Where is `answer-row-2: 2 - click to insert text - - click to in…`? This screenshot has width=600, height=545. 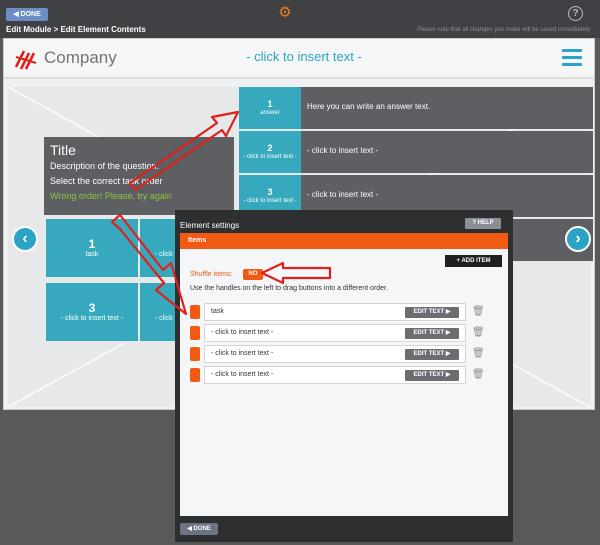
answer-row-2: 2 - click to insert text - - click to in… is located at coordinates (416, 152).